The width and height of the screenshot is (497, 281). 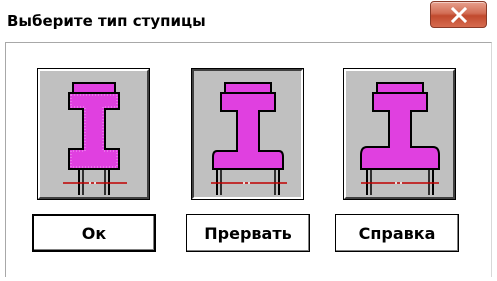 I want to click on close-x-icon, so click(x=459, y=15).